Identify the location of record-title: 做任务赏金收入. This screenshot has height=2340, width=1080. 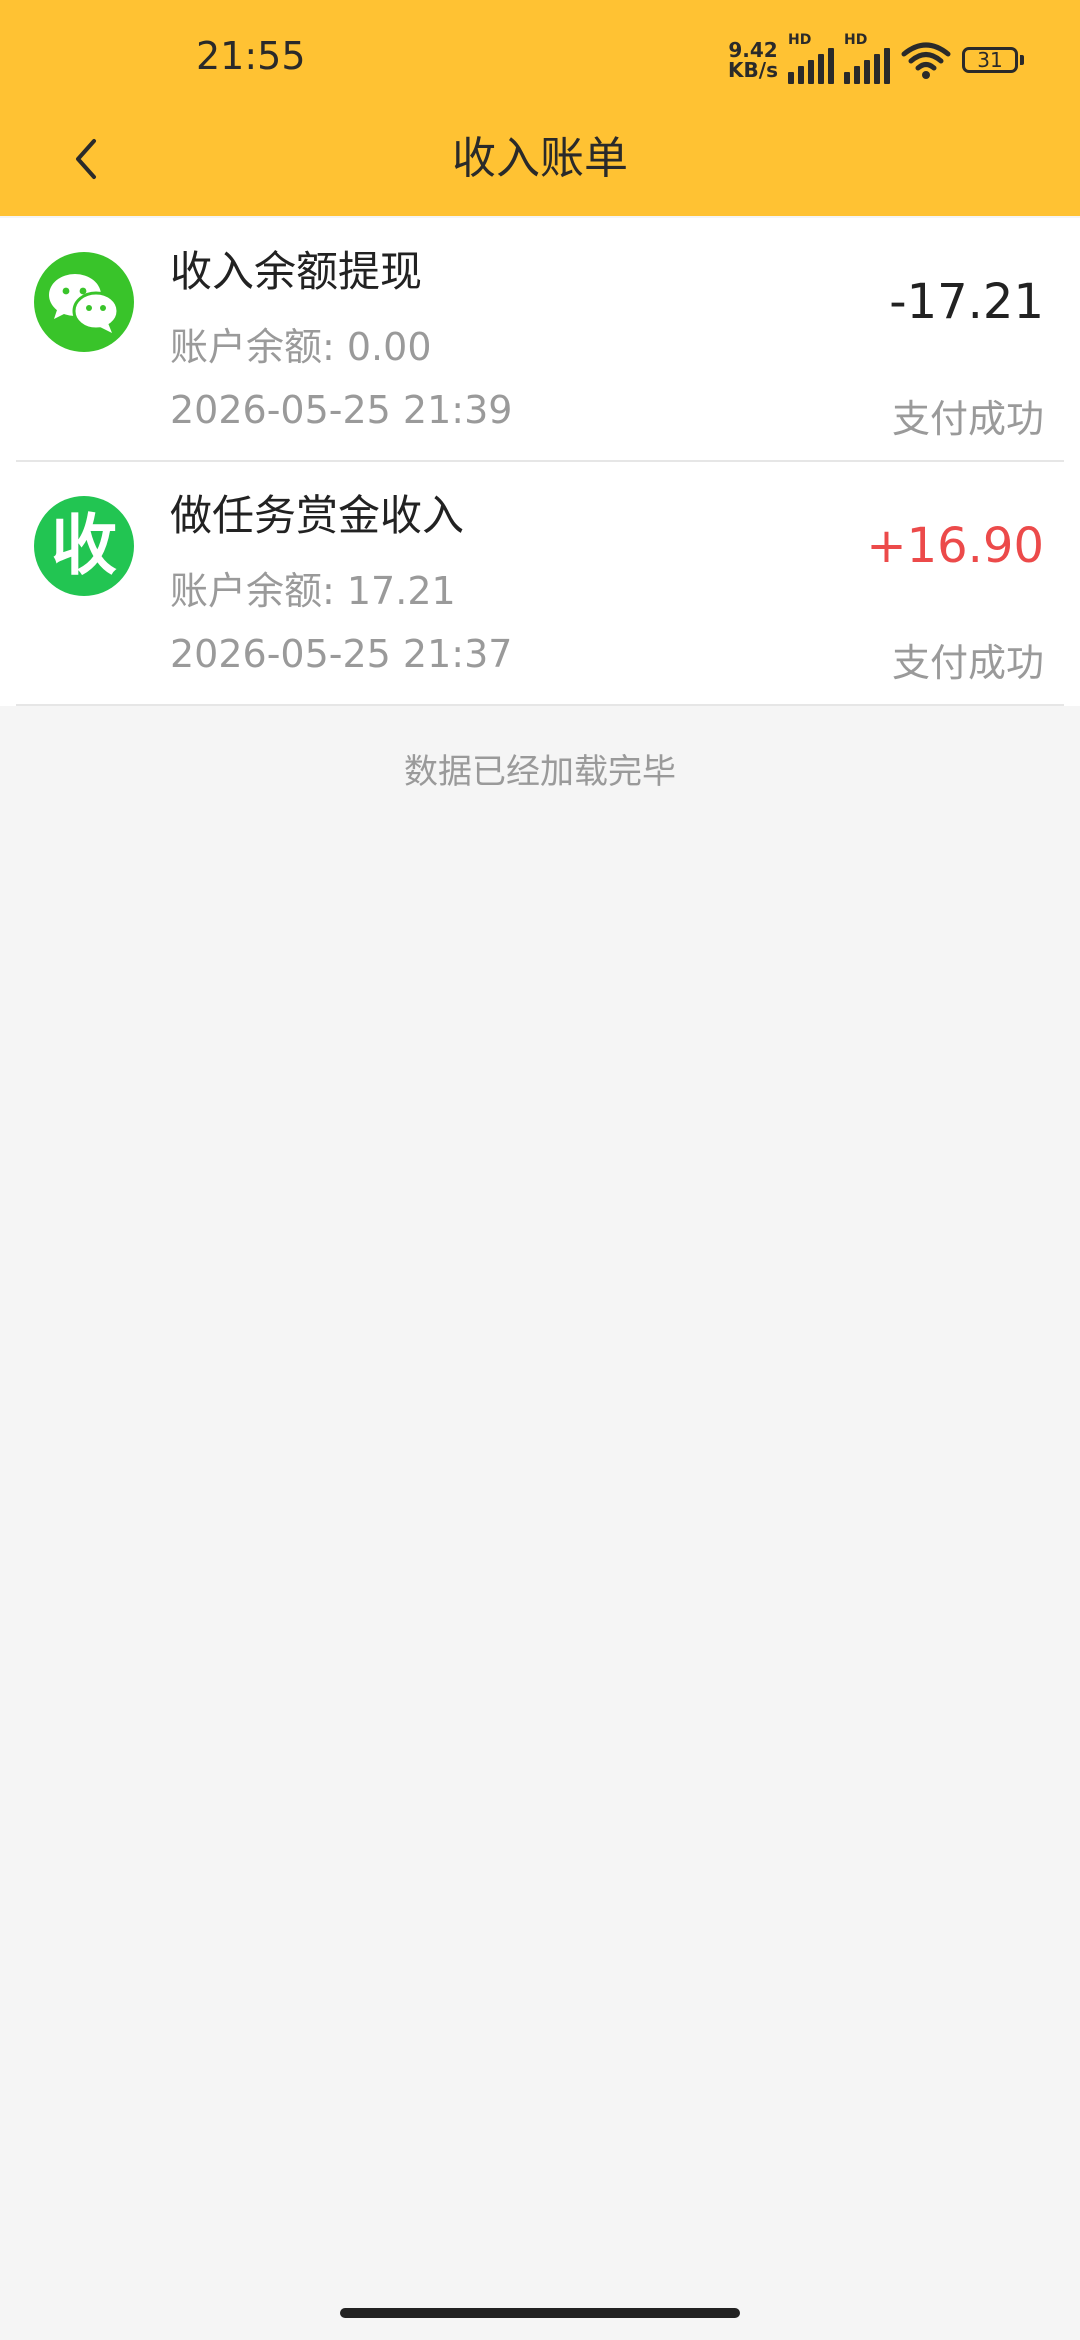
(317, 515).